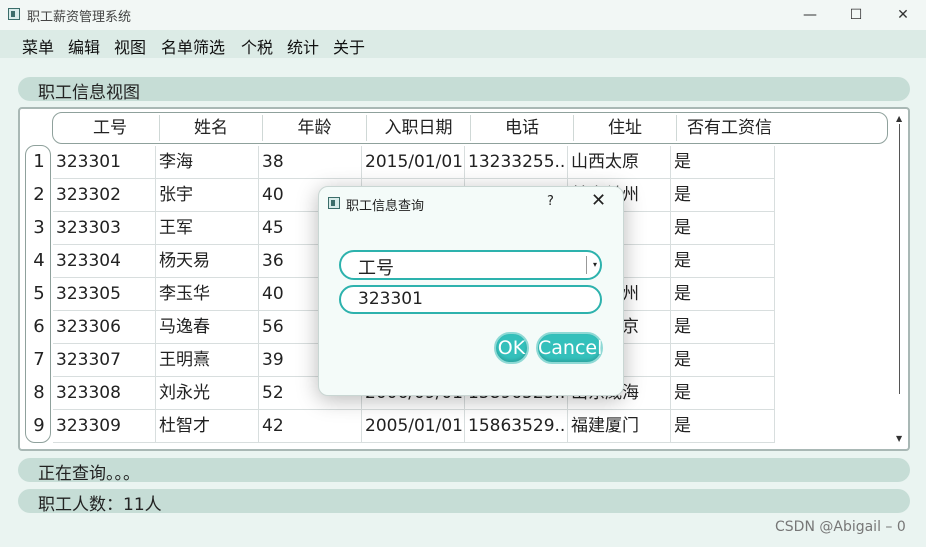 The width and height of the screenshot is (926, 547). I want to click on dialog-app-icon, so click(334, 203).